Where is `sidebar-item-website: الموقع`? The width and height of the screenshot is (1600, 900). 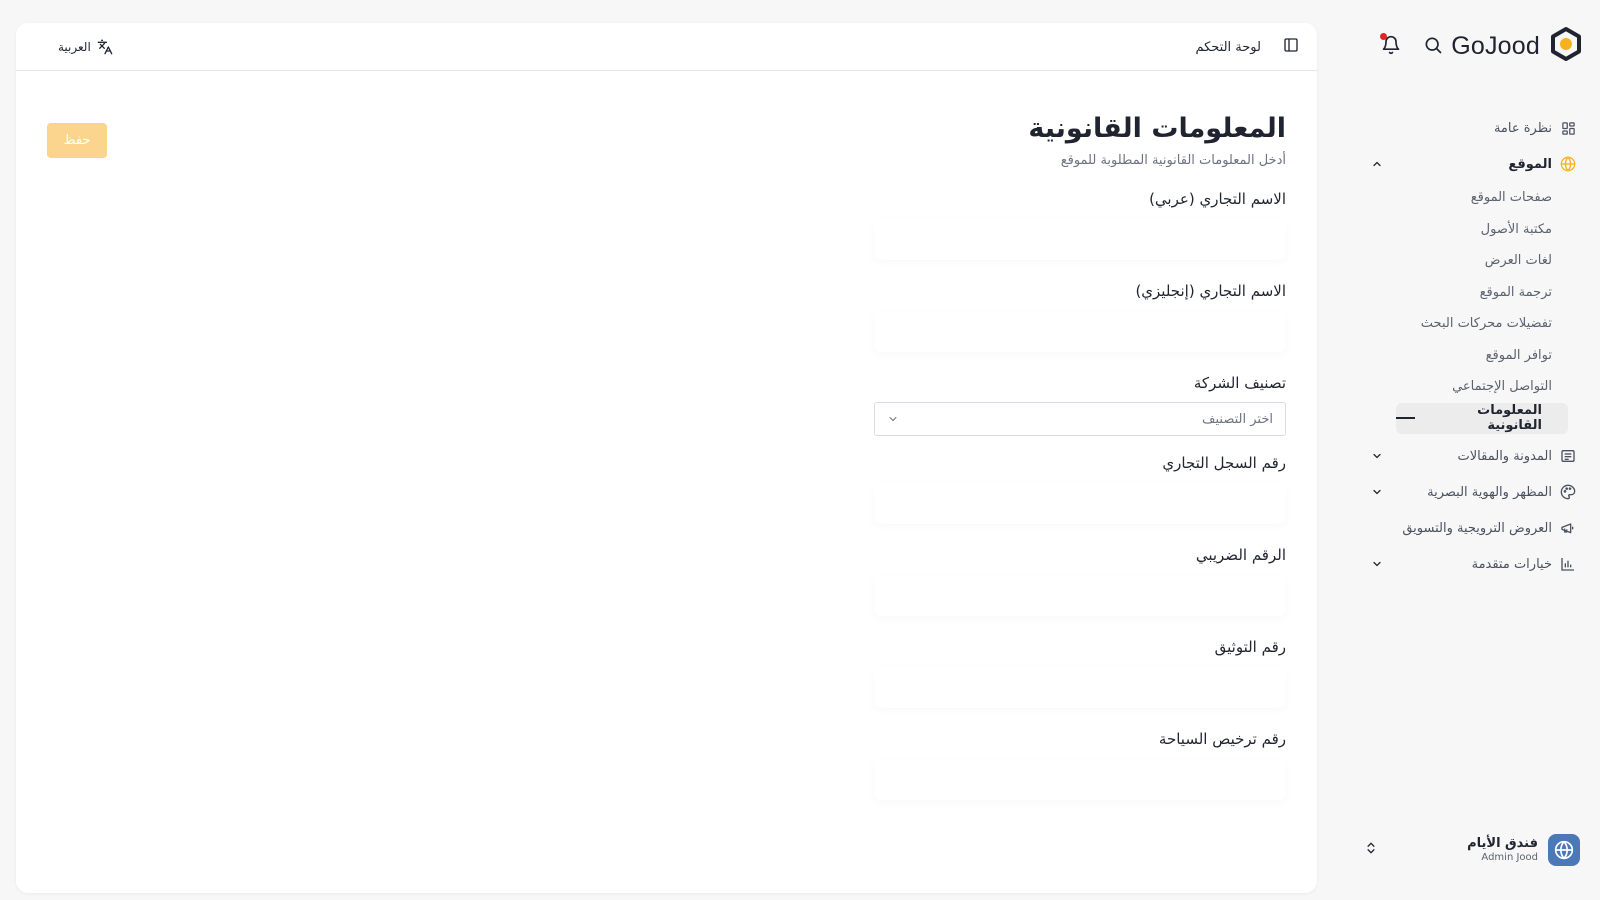 sidebar-item-website: الموقع is located at coordinates (1473, 164).